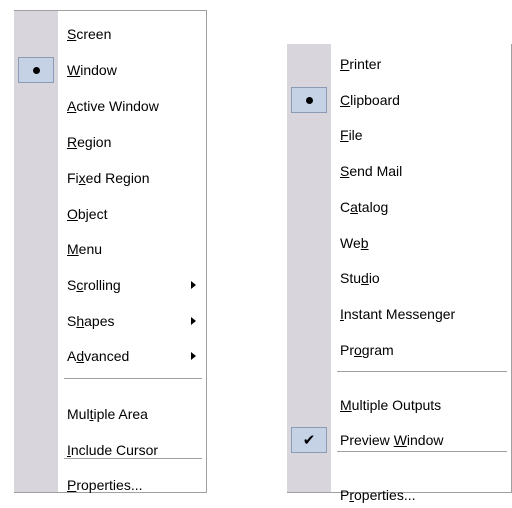 This screenshot has height=508, width=512. What do you see at coordinates (92, 70) in the screenshot?
I see `menu-item-label: Window` at bounding box center [92, 70].